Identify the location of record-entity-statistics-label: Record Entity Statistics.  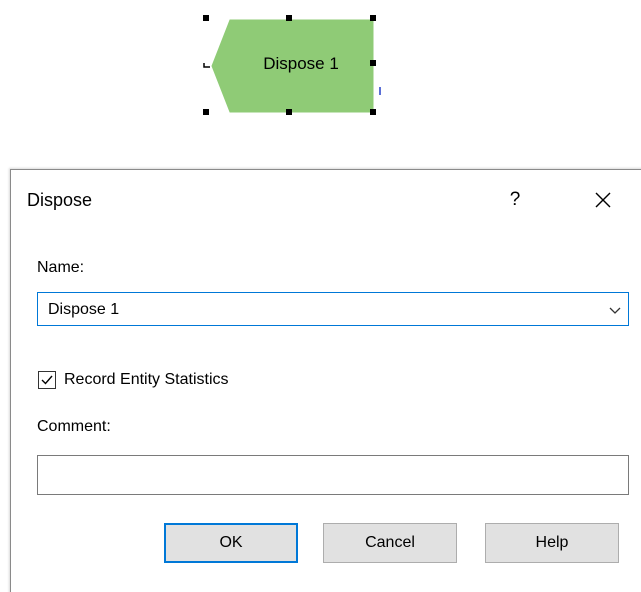
(146, 380).